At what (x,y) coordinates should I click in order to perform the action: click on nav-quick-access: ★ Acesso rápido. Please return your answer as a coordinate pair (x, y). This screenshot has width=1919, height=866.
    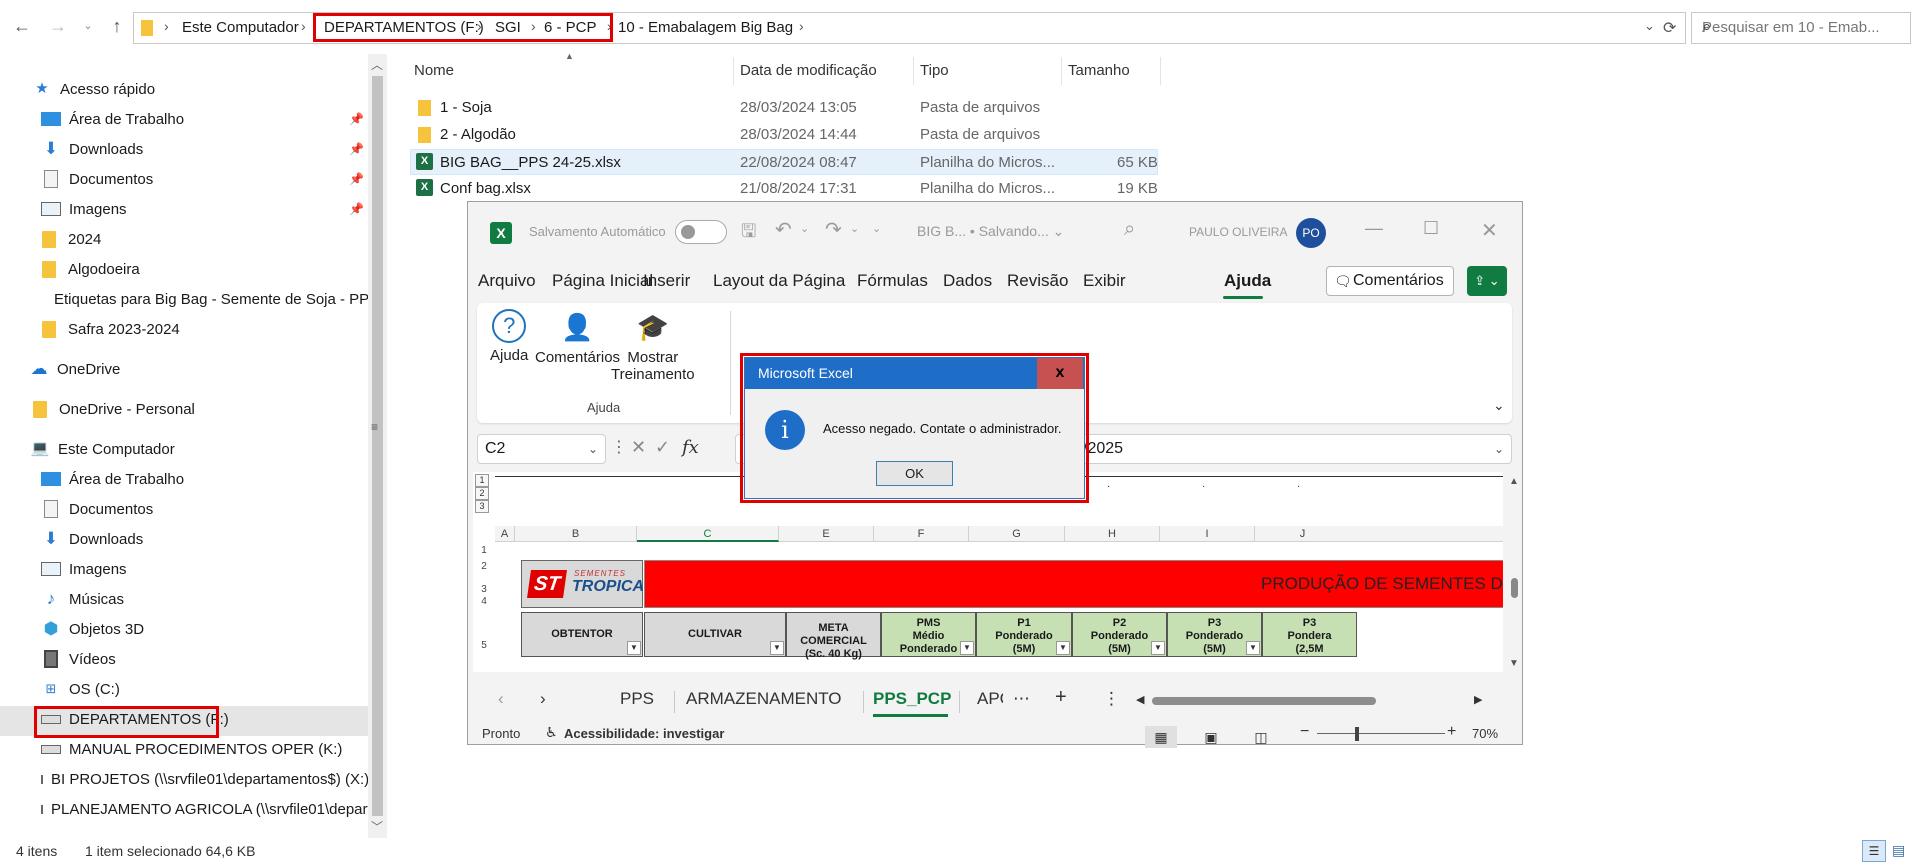
    Looking at the image, I should click on (93, 89).